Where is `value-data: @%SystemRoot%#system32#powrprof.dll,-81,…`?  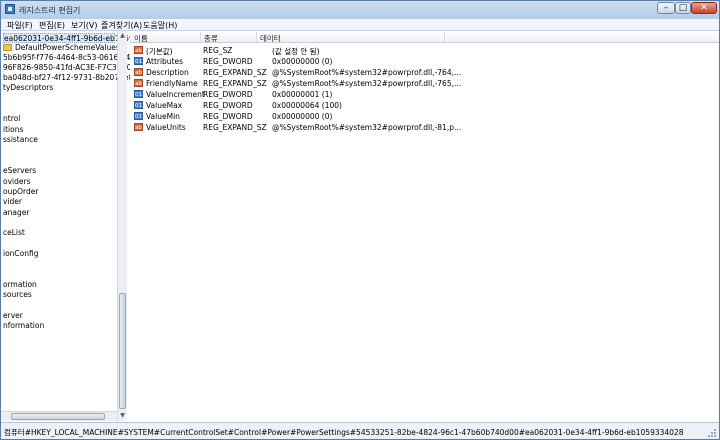
value-data: @%SystemRoot%#system32#powrprof.dll,-81,… is located at coordinates (367, 127).